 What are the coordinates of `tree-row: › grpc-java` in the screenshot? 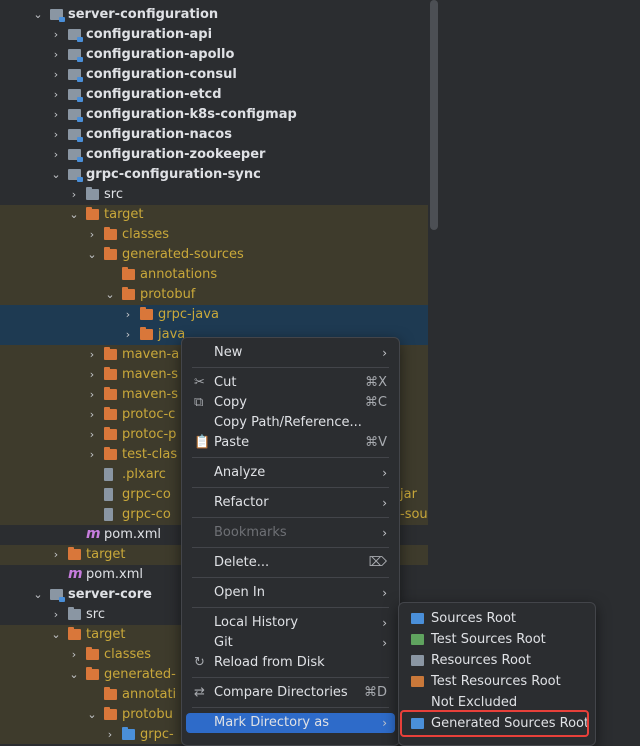 It's located at (214, 315).